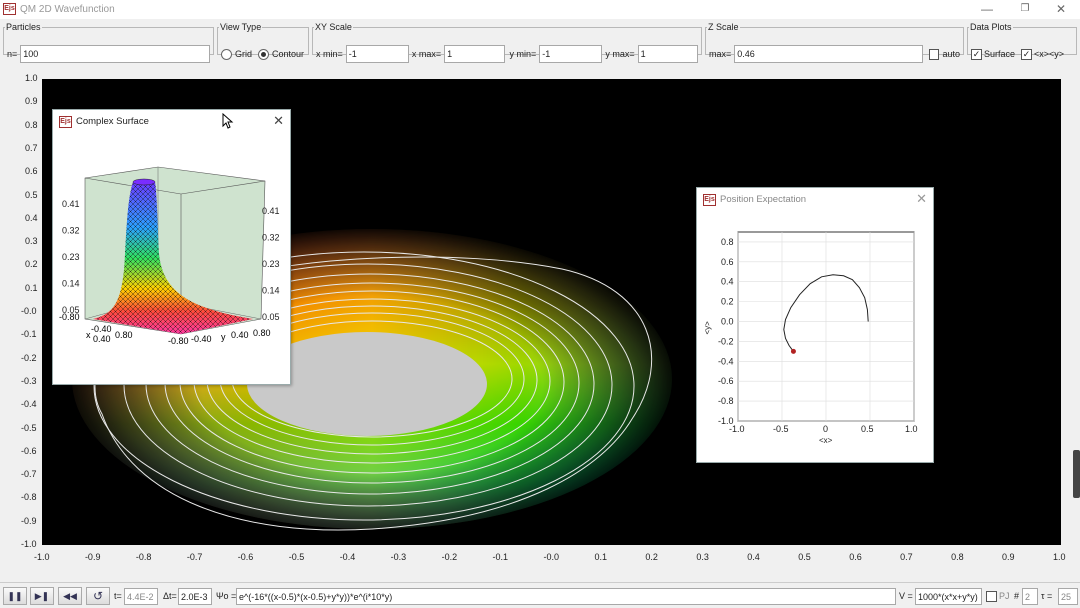 The height and width of the screenshot is (608, 1080). I want to click on grid-radio, so click(226, 54).